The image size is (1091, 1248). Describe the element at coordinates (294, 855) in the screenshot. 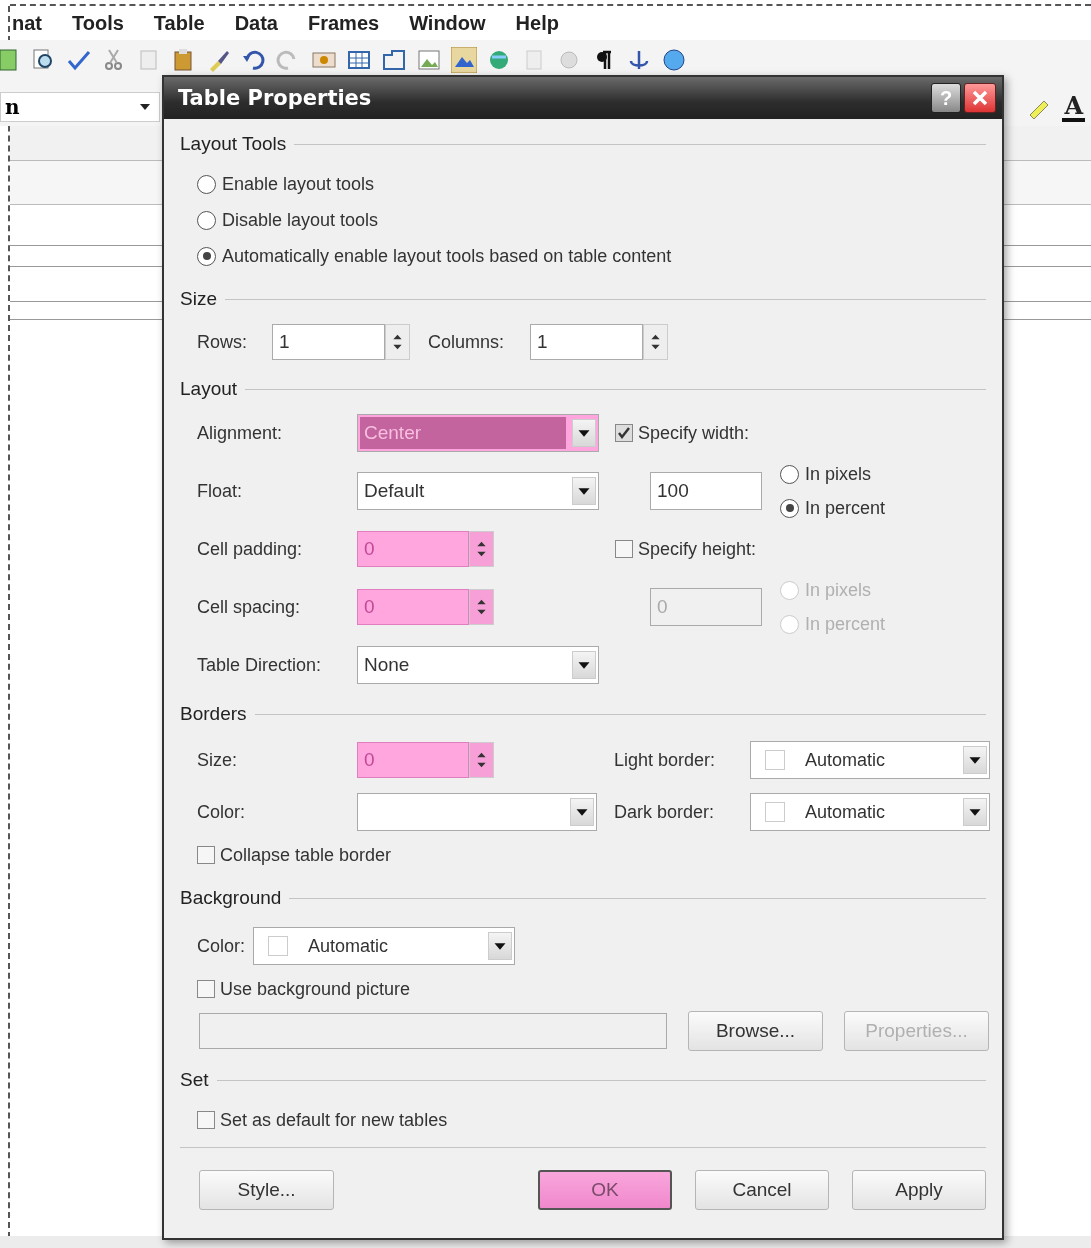

I see `checkbox-option: Collapse table border` at that location.